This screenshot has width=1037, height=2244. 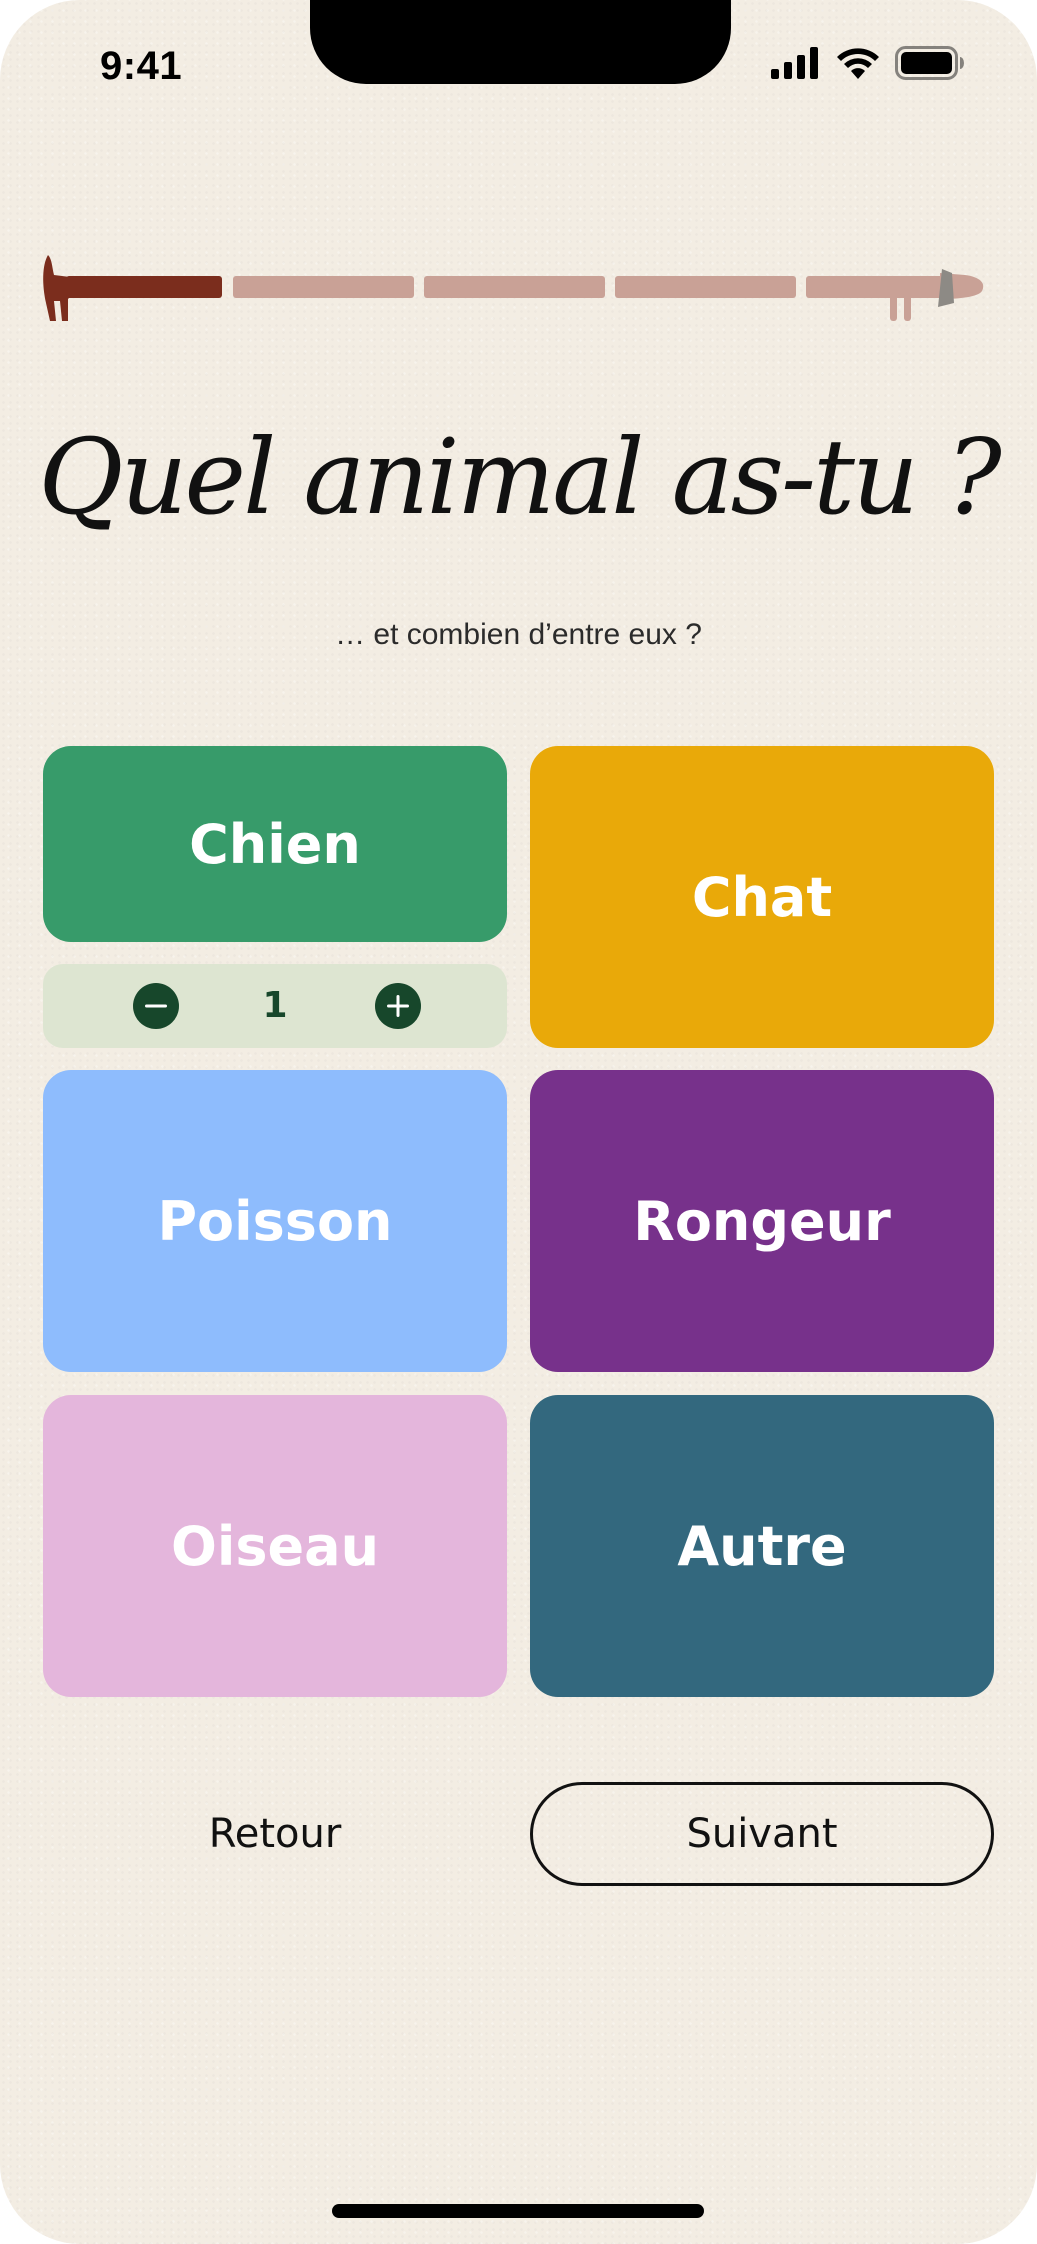 I want to click on plus-circle-icon, so click(x=398, y=1006).